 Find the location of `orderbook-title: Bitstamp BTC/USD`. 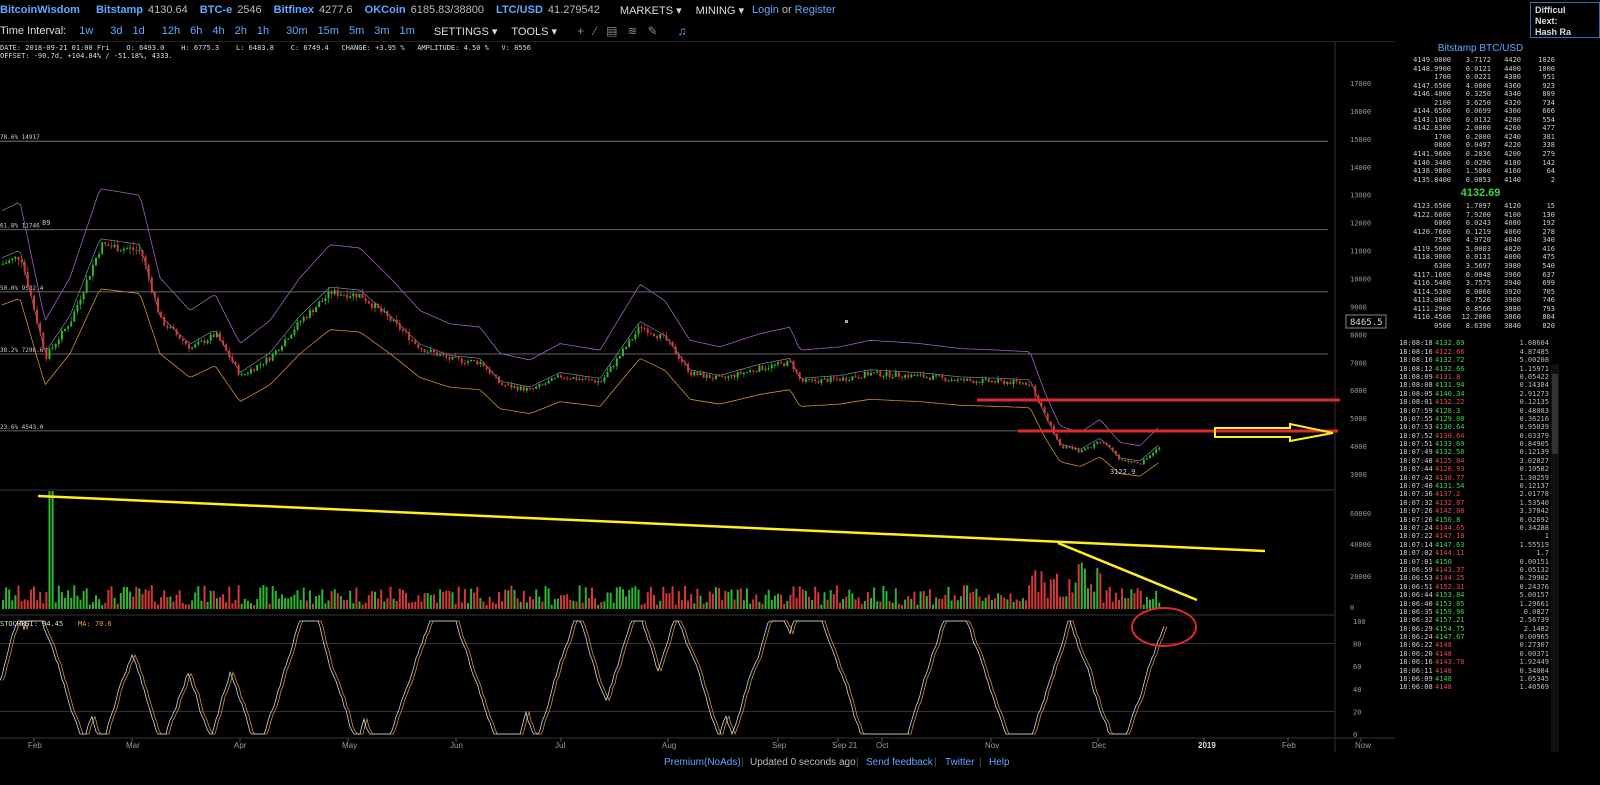

orderbook-title: Bitstamp BTC/USD is located at coordinates (1480, 49).